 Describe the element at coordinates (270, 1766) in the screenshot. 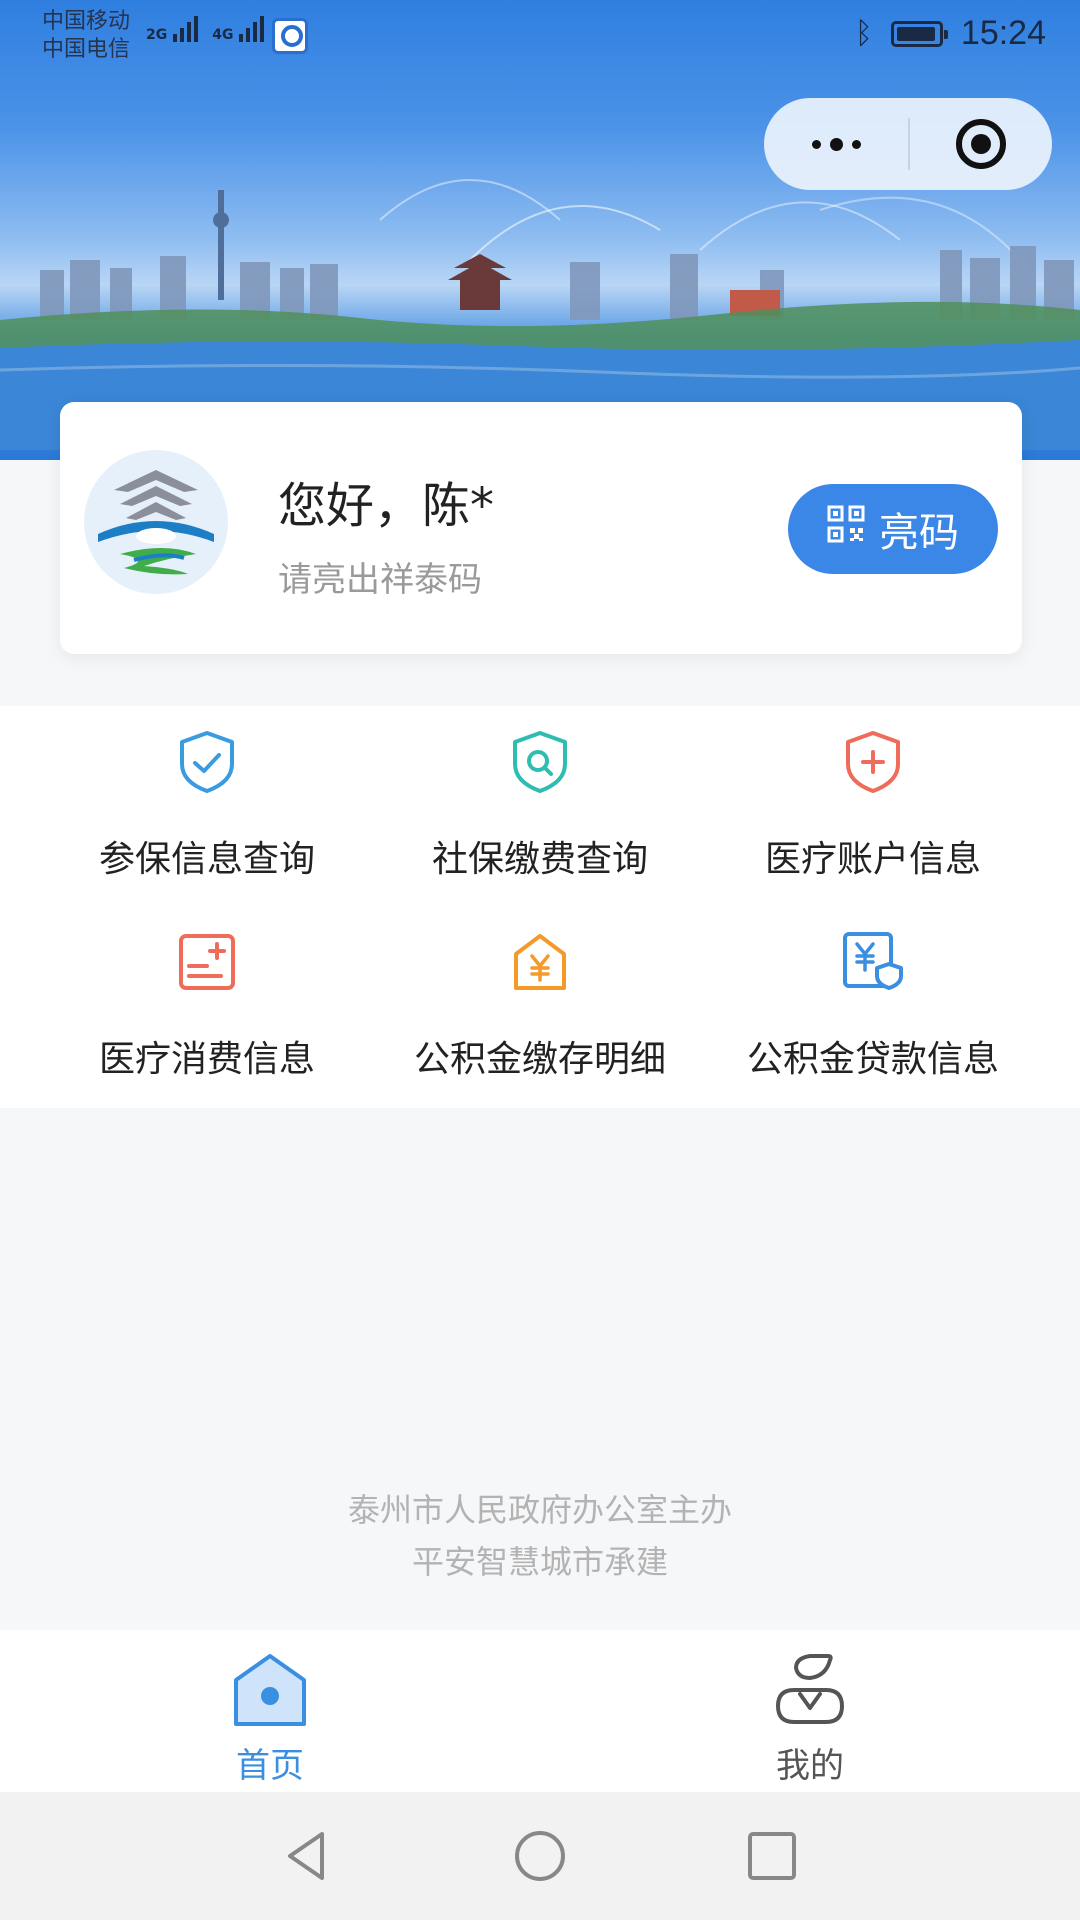

I see `tab-home-label: 首页` at that location.